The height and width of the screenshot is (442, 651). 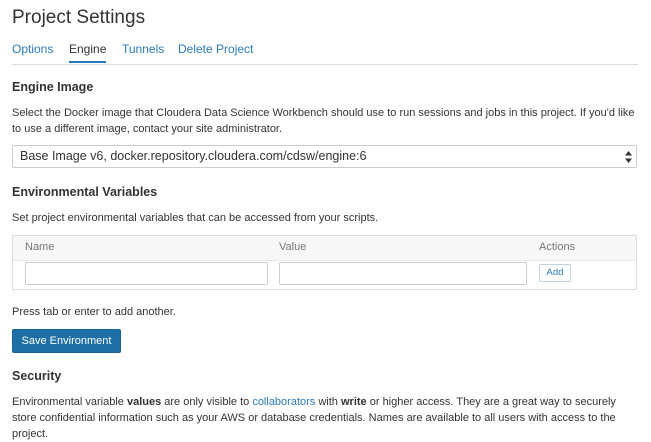 I want to click on security-text-part-3: with, so click(x=328, y=402).